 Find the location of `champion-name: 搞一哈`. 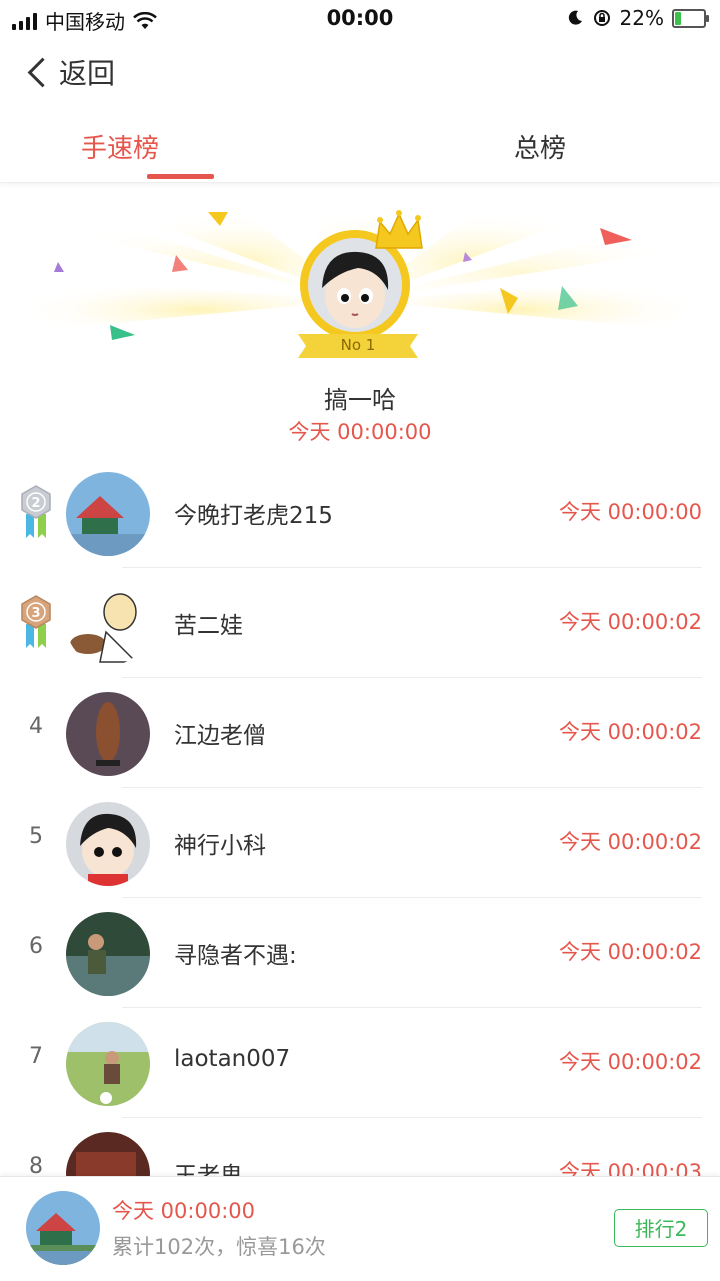

champion-name: 搞一哈 is located at coordinates (360, 400).